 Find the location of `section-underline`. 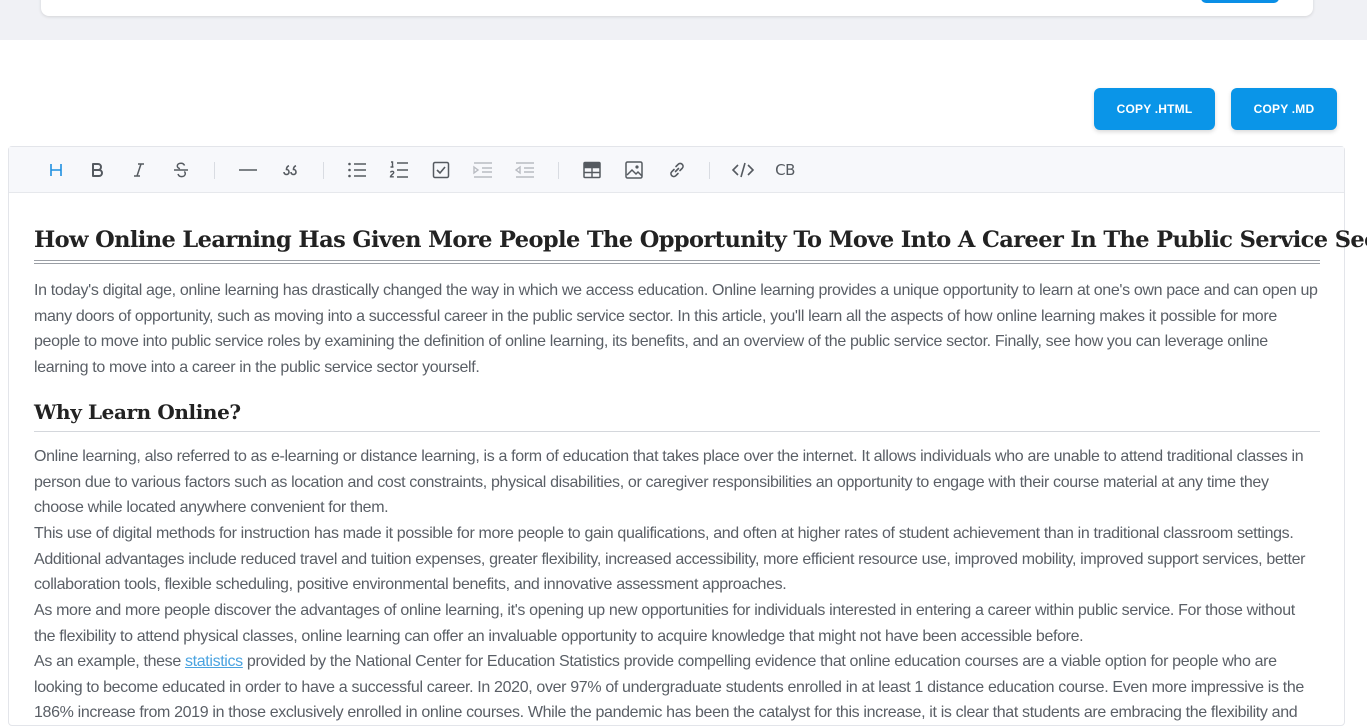

section-underline is located at coordinates (677, 431).